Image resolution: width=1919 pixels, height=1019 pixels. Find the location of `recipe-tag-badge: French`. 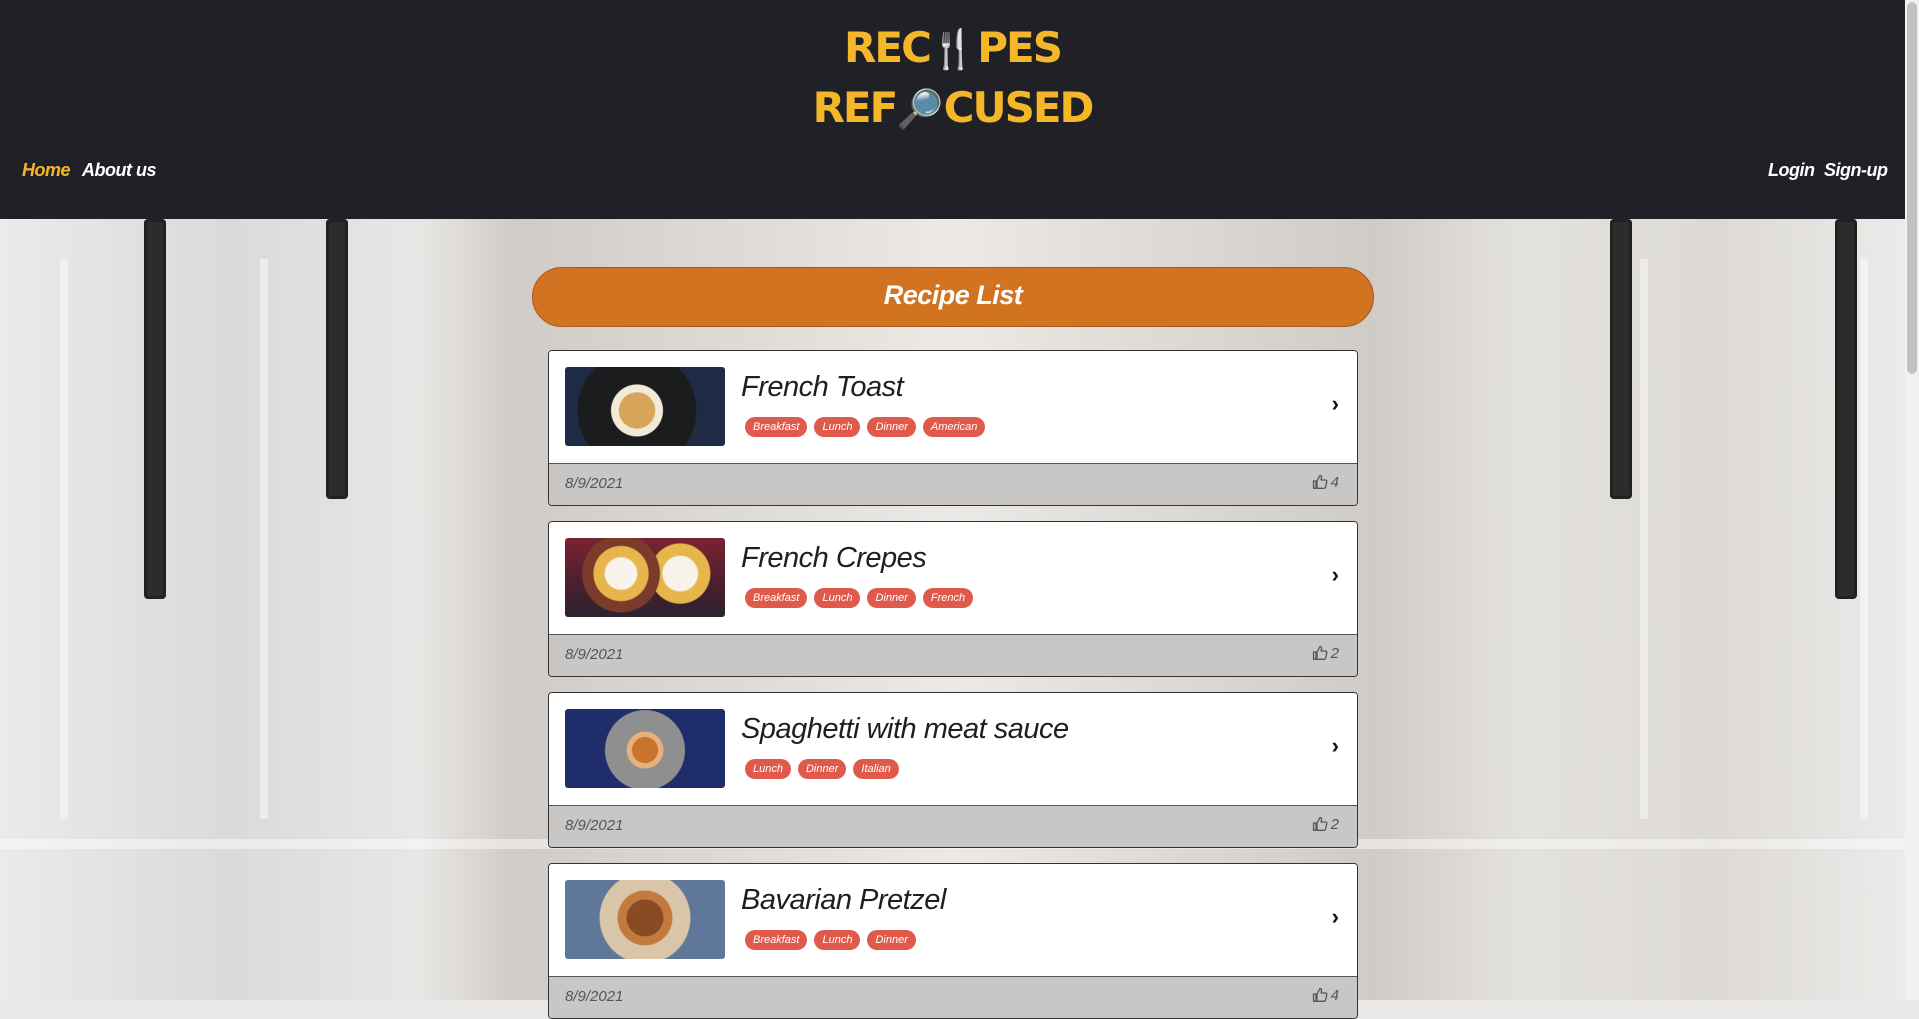

recipe-tag-badge: French is located at coordinates (948, 598).